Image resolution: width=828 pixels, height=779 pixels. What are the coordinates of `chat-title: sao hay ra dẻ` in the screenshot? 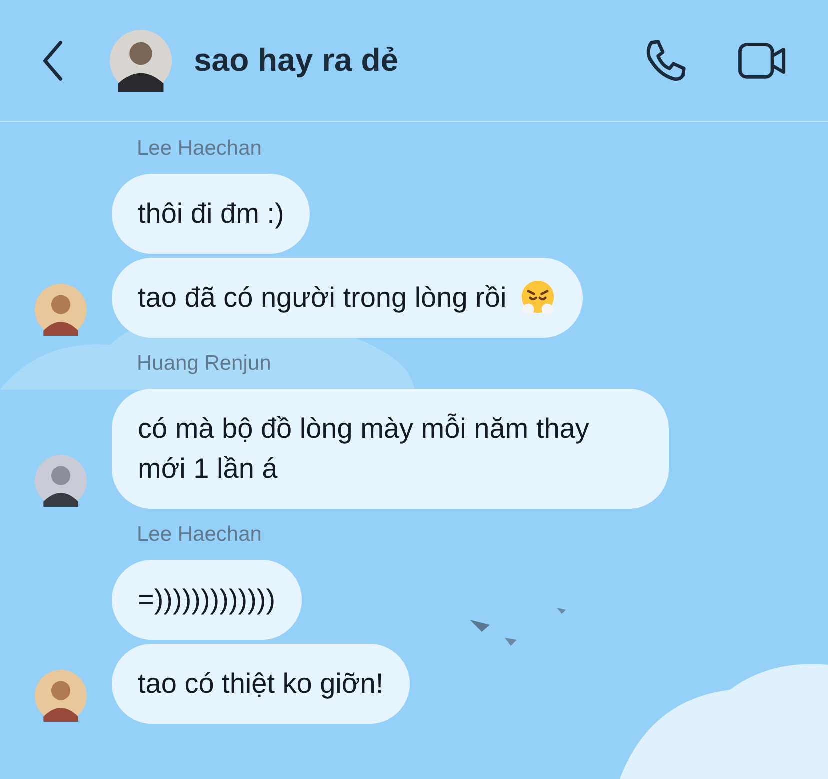 It's located at (296, 60).